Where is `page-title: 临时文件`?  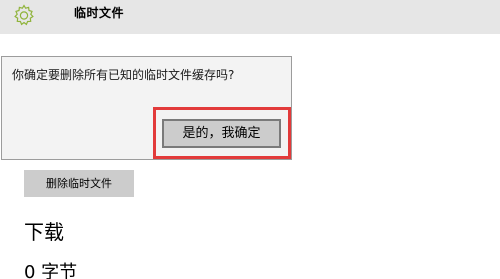
page-title: 临时文件 is located at coordinates (99, 13).